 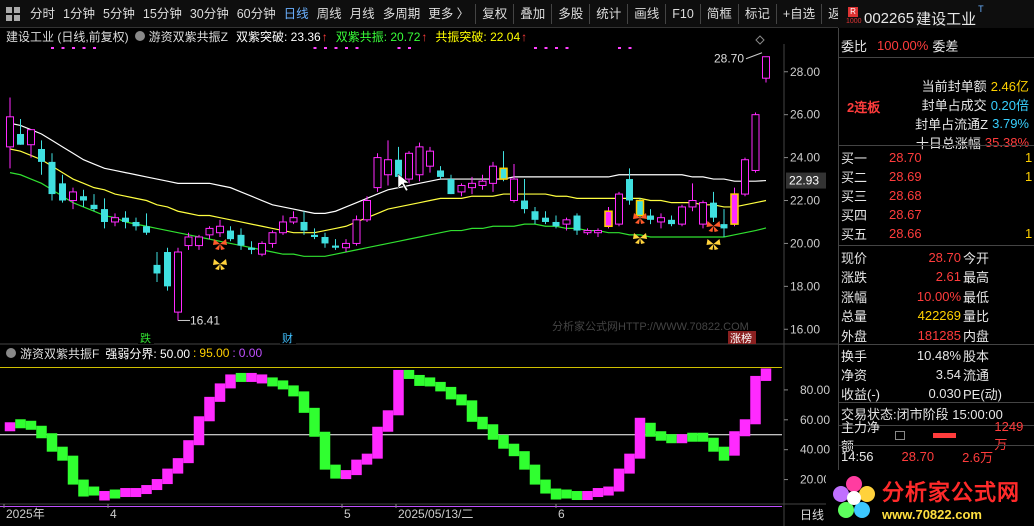 I want to click on tab-period-8: 月线, so click(x=362, y=14).